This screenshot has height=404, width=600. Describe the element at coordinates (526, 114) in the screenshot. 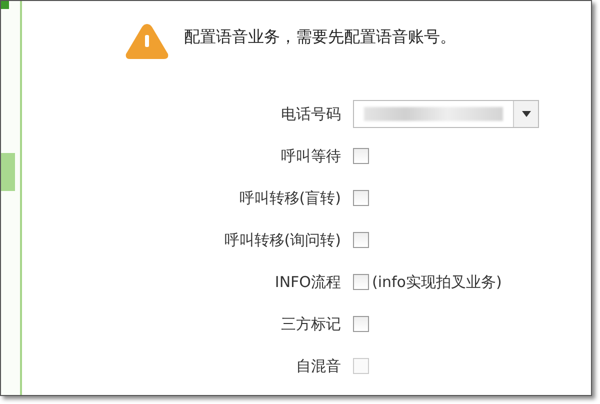

I see `dropdown-icon` at that location.